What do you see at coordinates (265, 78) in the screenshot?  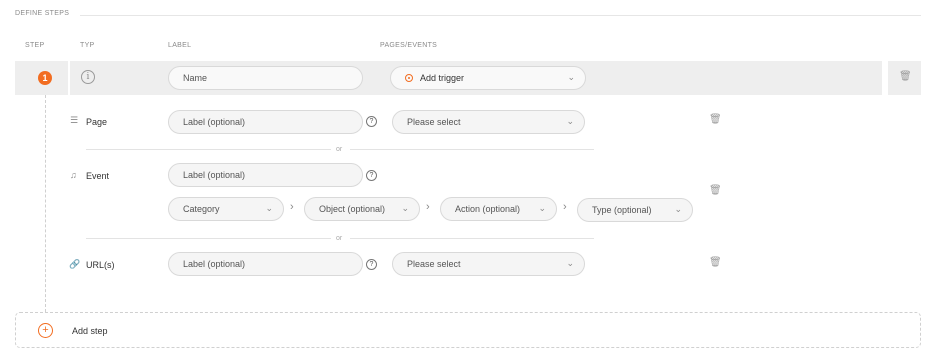 I see `step-name-input: Name` at bounding box center [265, 78].